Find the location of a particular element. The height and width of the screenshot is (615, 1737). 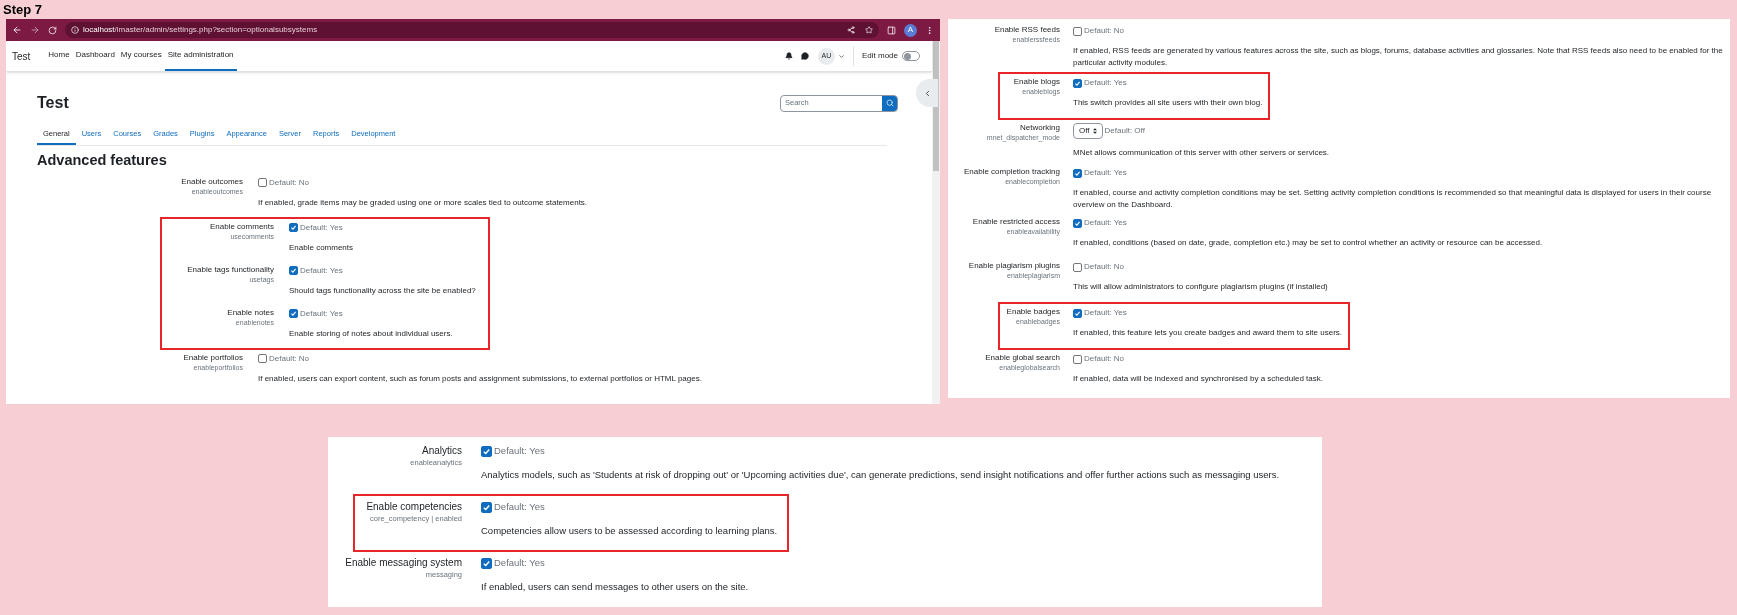

select-dropdown: Off is located at coordinates (1088, 131).